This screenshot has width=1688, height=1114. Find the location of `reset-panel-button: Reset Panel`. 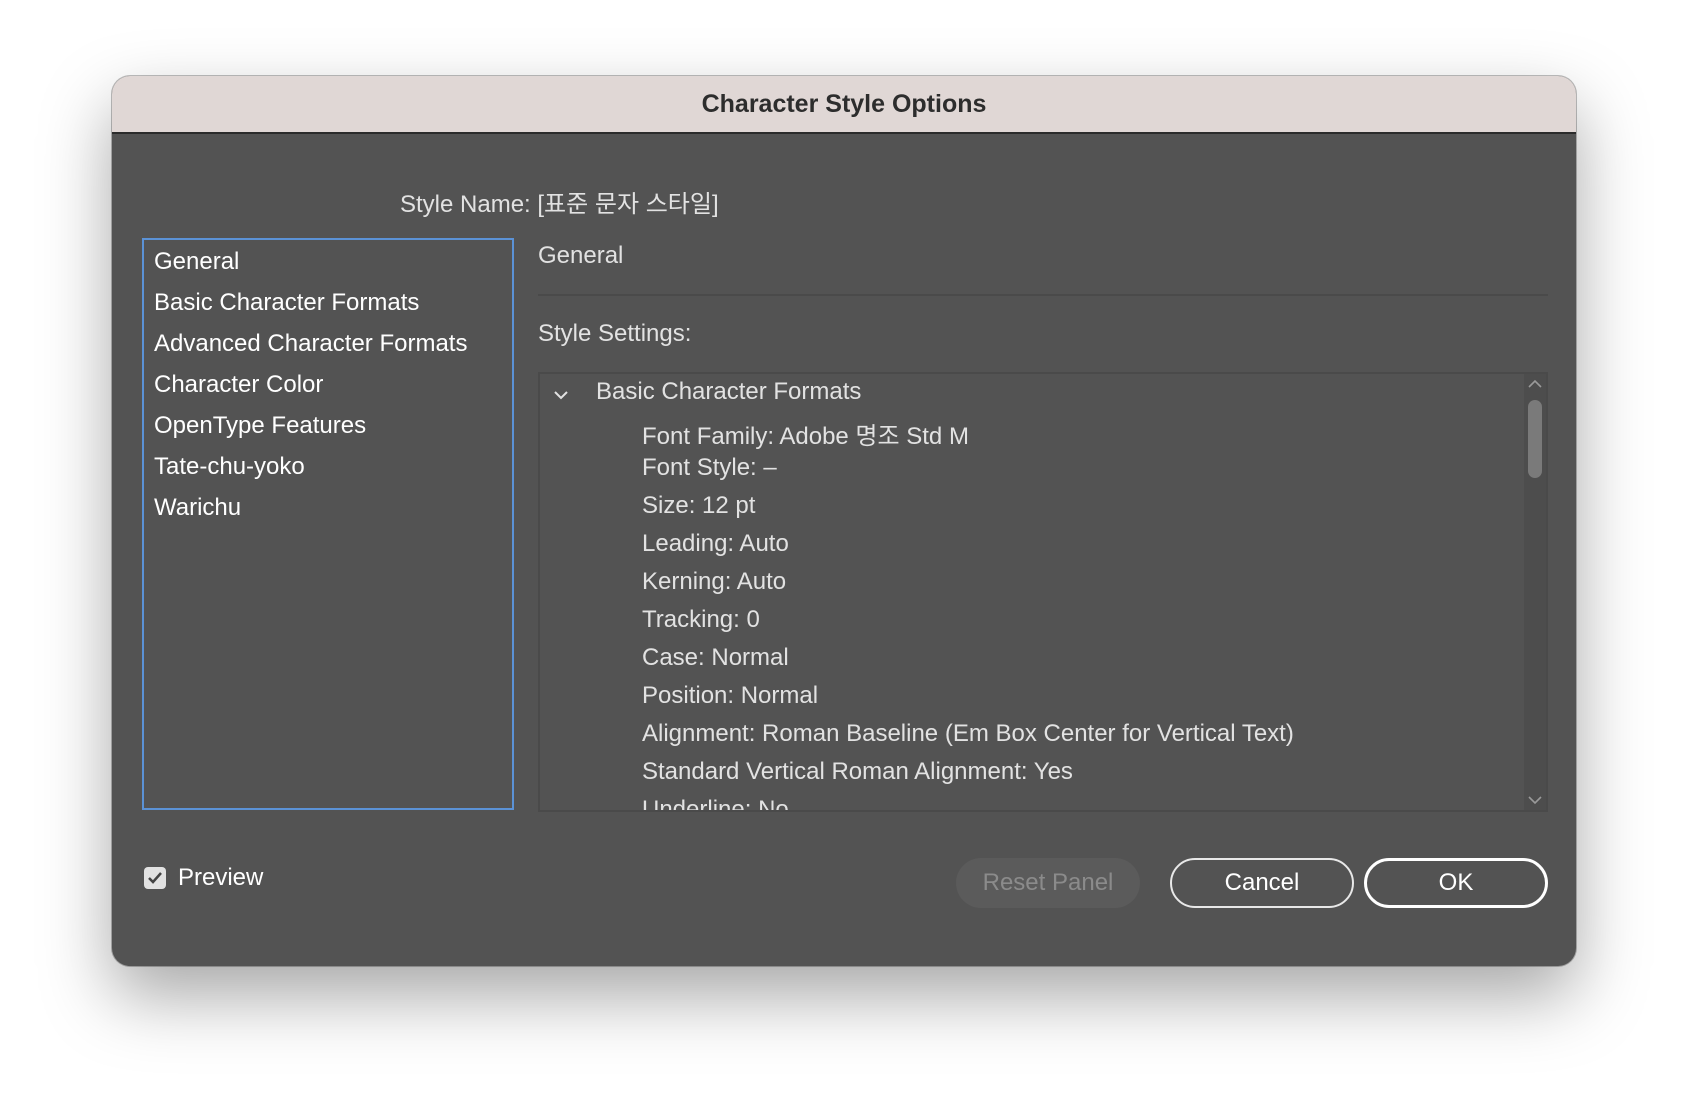

reset-panel-button: Reset Panel is located at coordinates (1048, 883).